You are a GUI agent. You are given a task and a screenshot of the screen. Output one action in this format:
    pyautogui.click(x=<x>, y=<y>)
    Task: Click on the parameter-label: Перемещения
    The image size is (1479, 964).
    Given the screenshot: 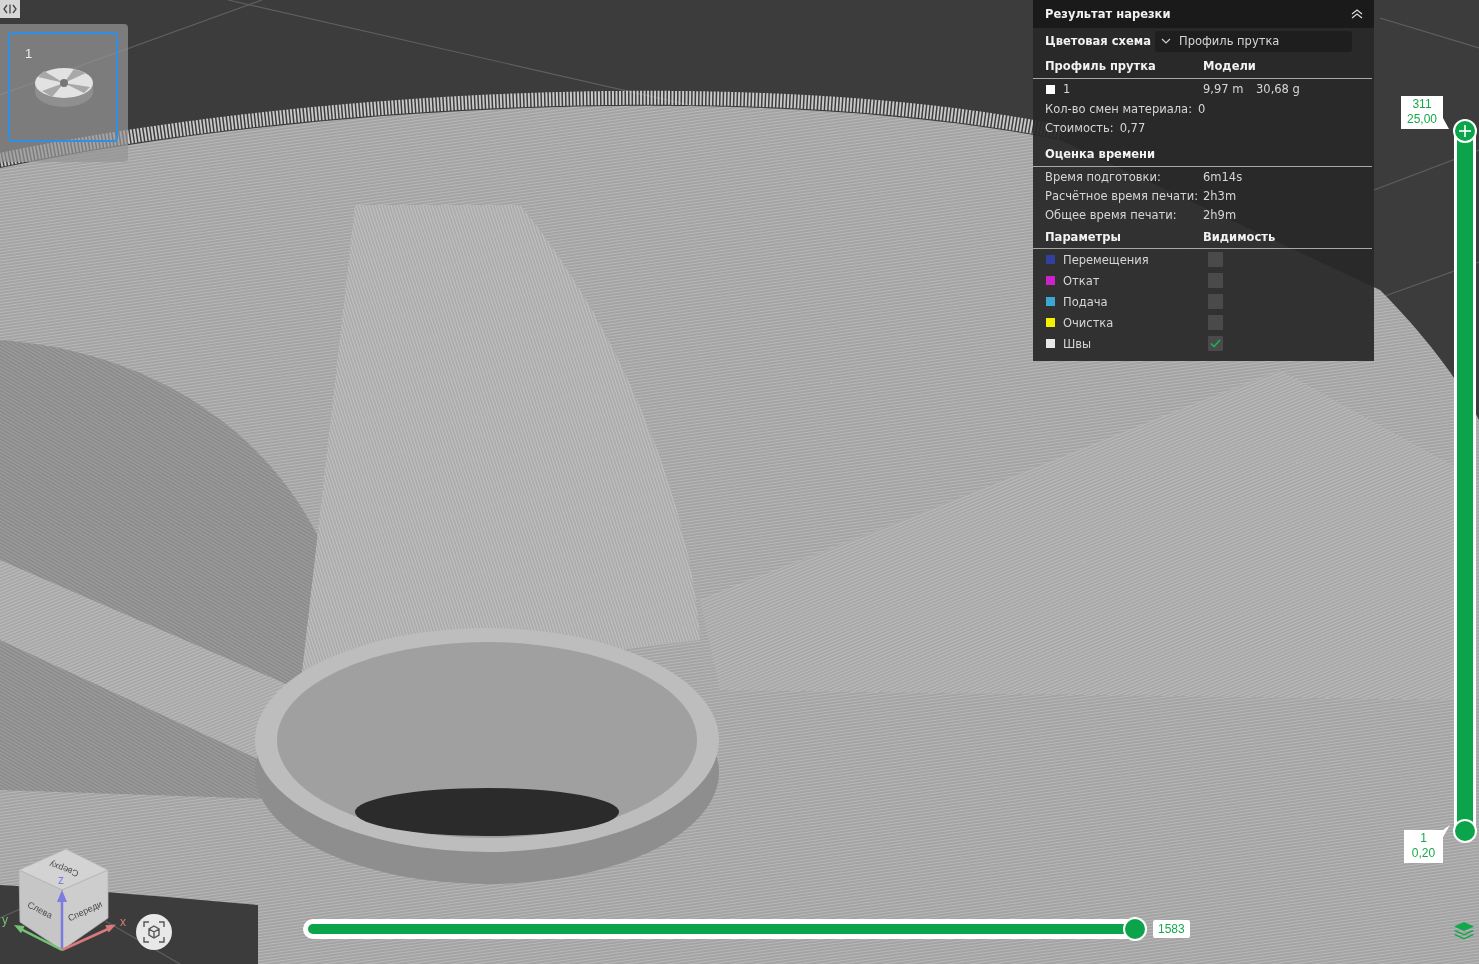 What is the action you would take?
    pyautogui.click(x=1106, y=259)
    